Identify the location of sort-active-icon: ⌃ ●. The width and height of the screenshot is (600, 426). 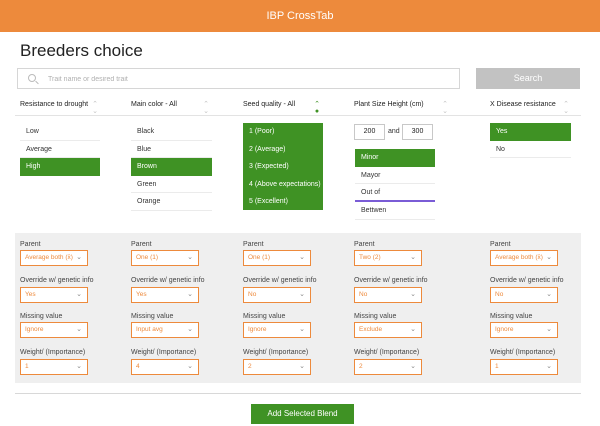
(317, 108).